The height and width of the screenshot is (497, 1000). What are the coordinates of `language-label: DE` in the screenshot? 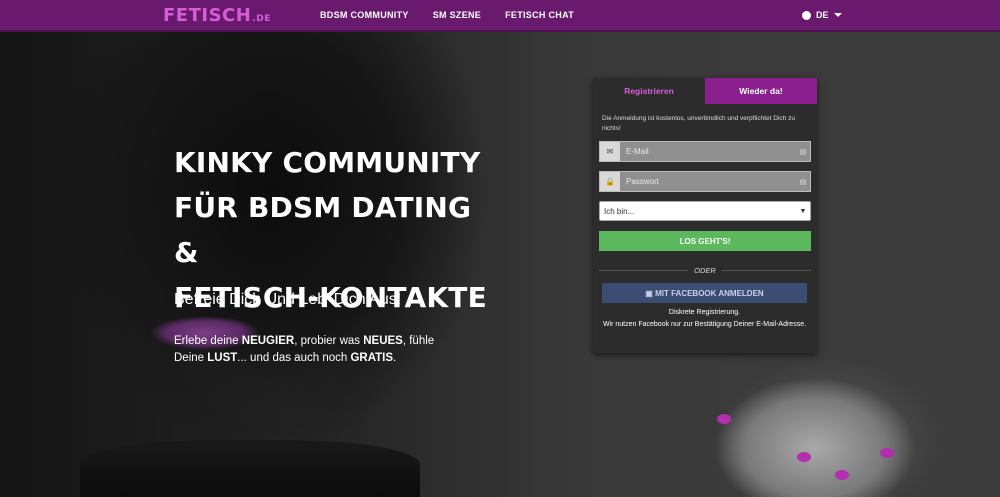 It's located at (822, 15).